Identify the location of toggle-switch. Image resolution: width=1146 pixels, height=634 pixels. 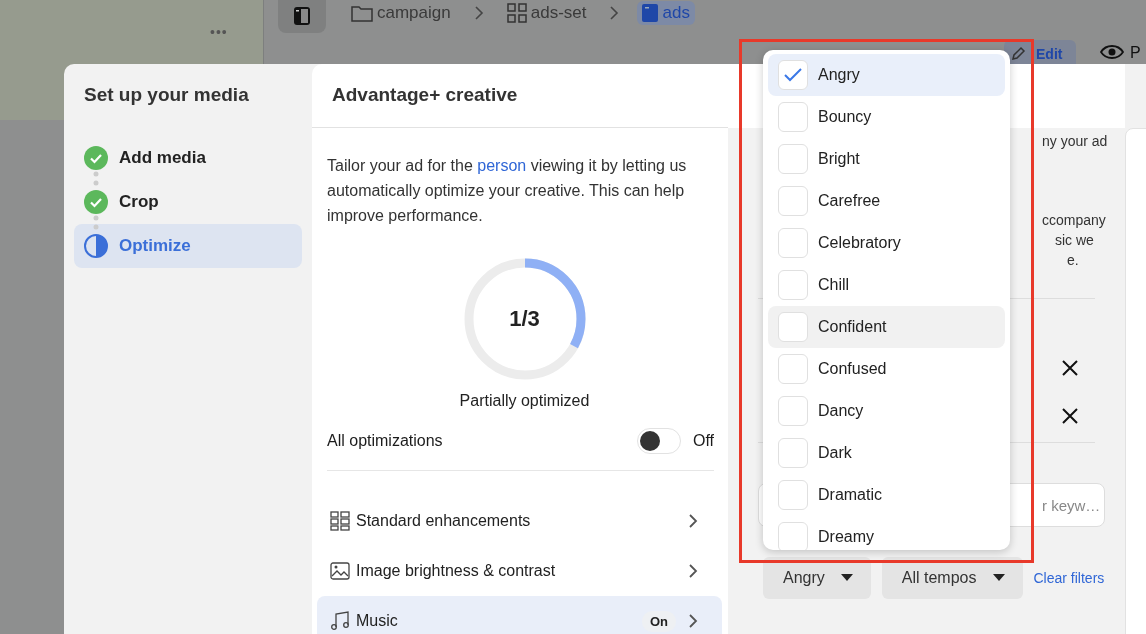
(658, 441).